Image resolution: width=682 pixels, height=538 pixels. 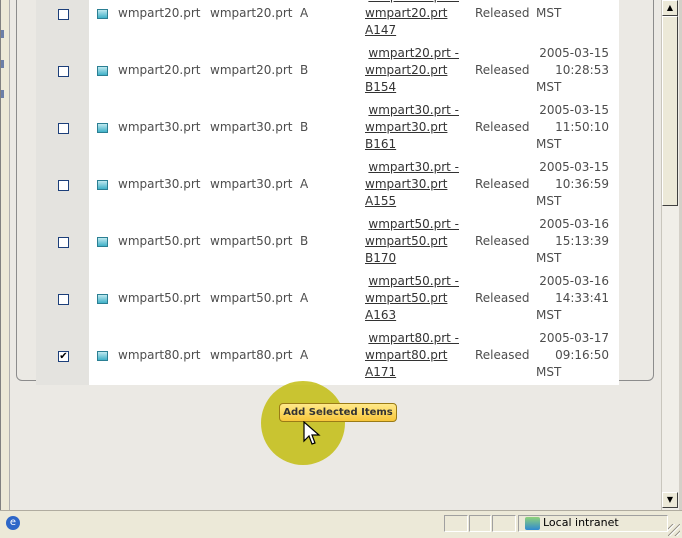 What do you see at coordinates (63, 356) in the screenshot?
I see `row-checkbox: ✔` at bounding box center [63, 356].